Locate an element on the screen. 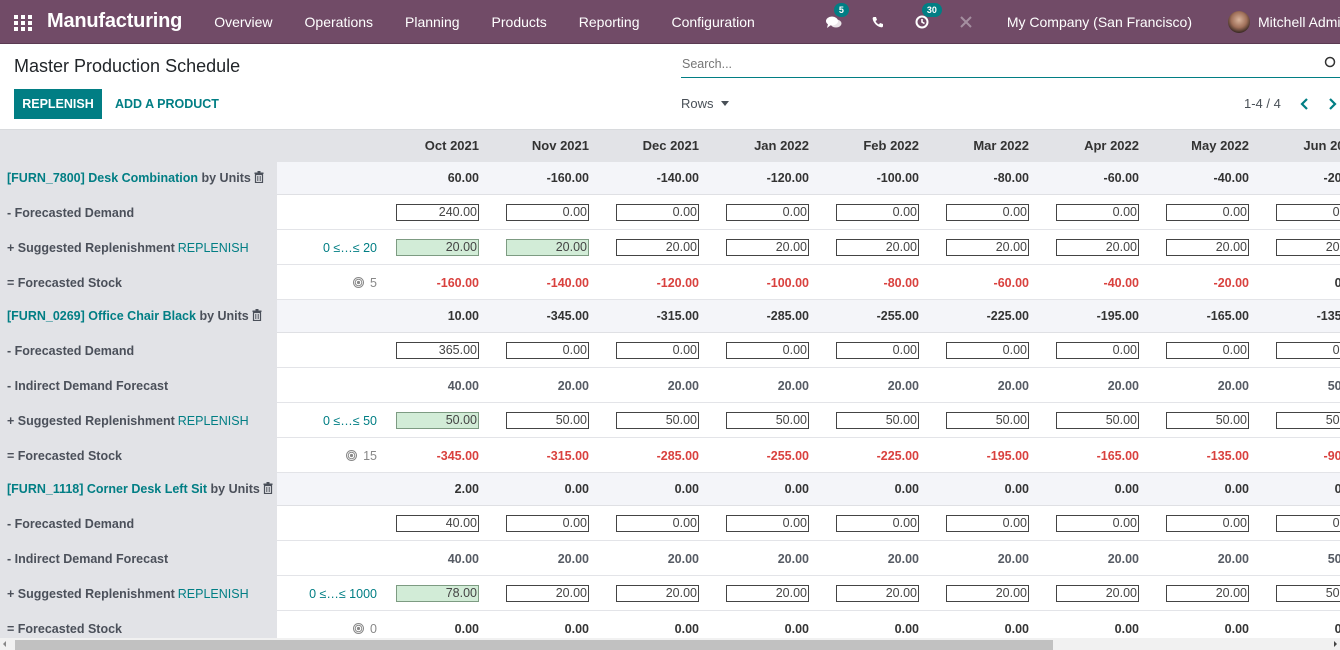 This screenshot has height=650, width=1340. quantity-input: 40.00 is located at coordinates (437, 523).